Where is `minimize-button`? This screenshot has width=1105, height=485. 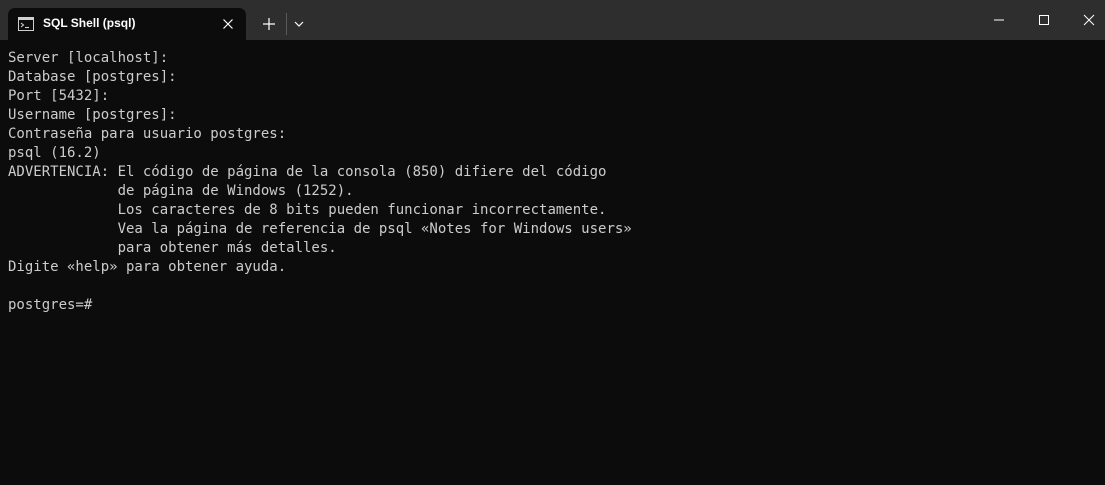 minimize-button is located at coordinates (999, 20).